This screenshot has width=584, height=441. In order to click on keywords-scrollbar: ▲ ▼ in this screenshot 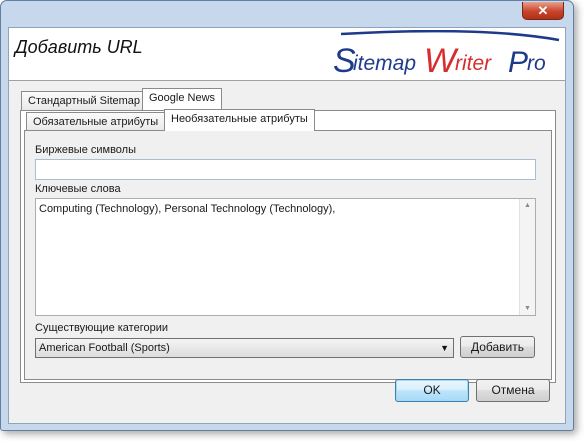, I will do `click(527, 257)`.